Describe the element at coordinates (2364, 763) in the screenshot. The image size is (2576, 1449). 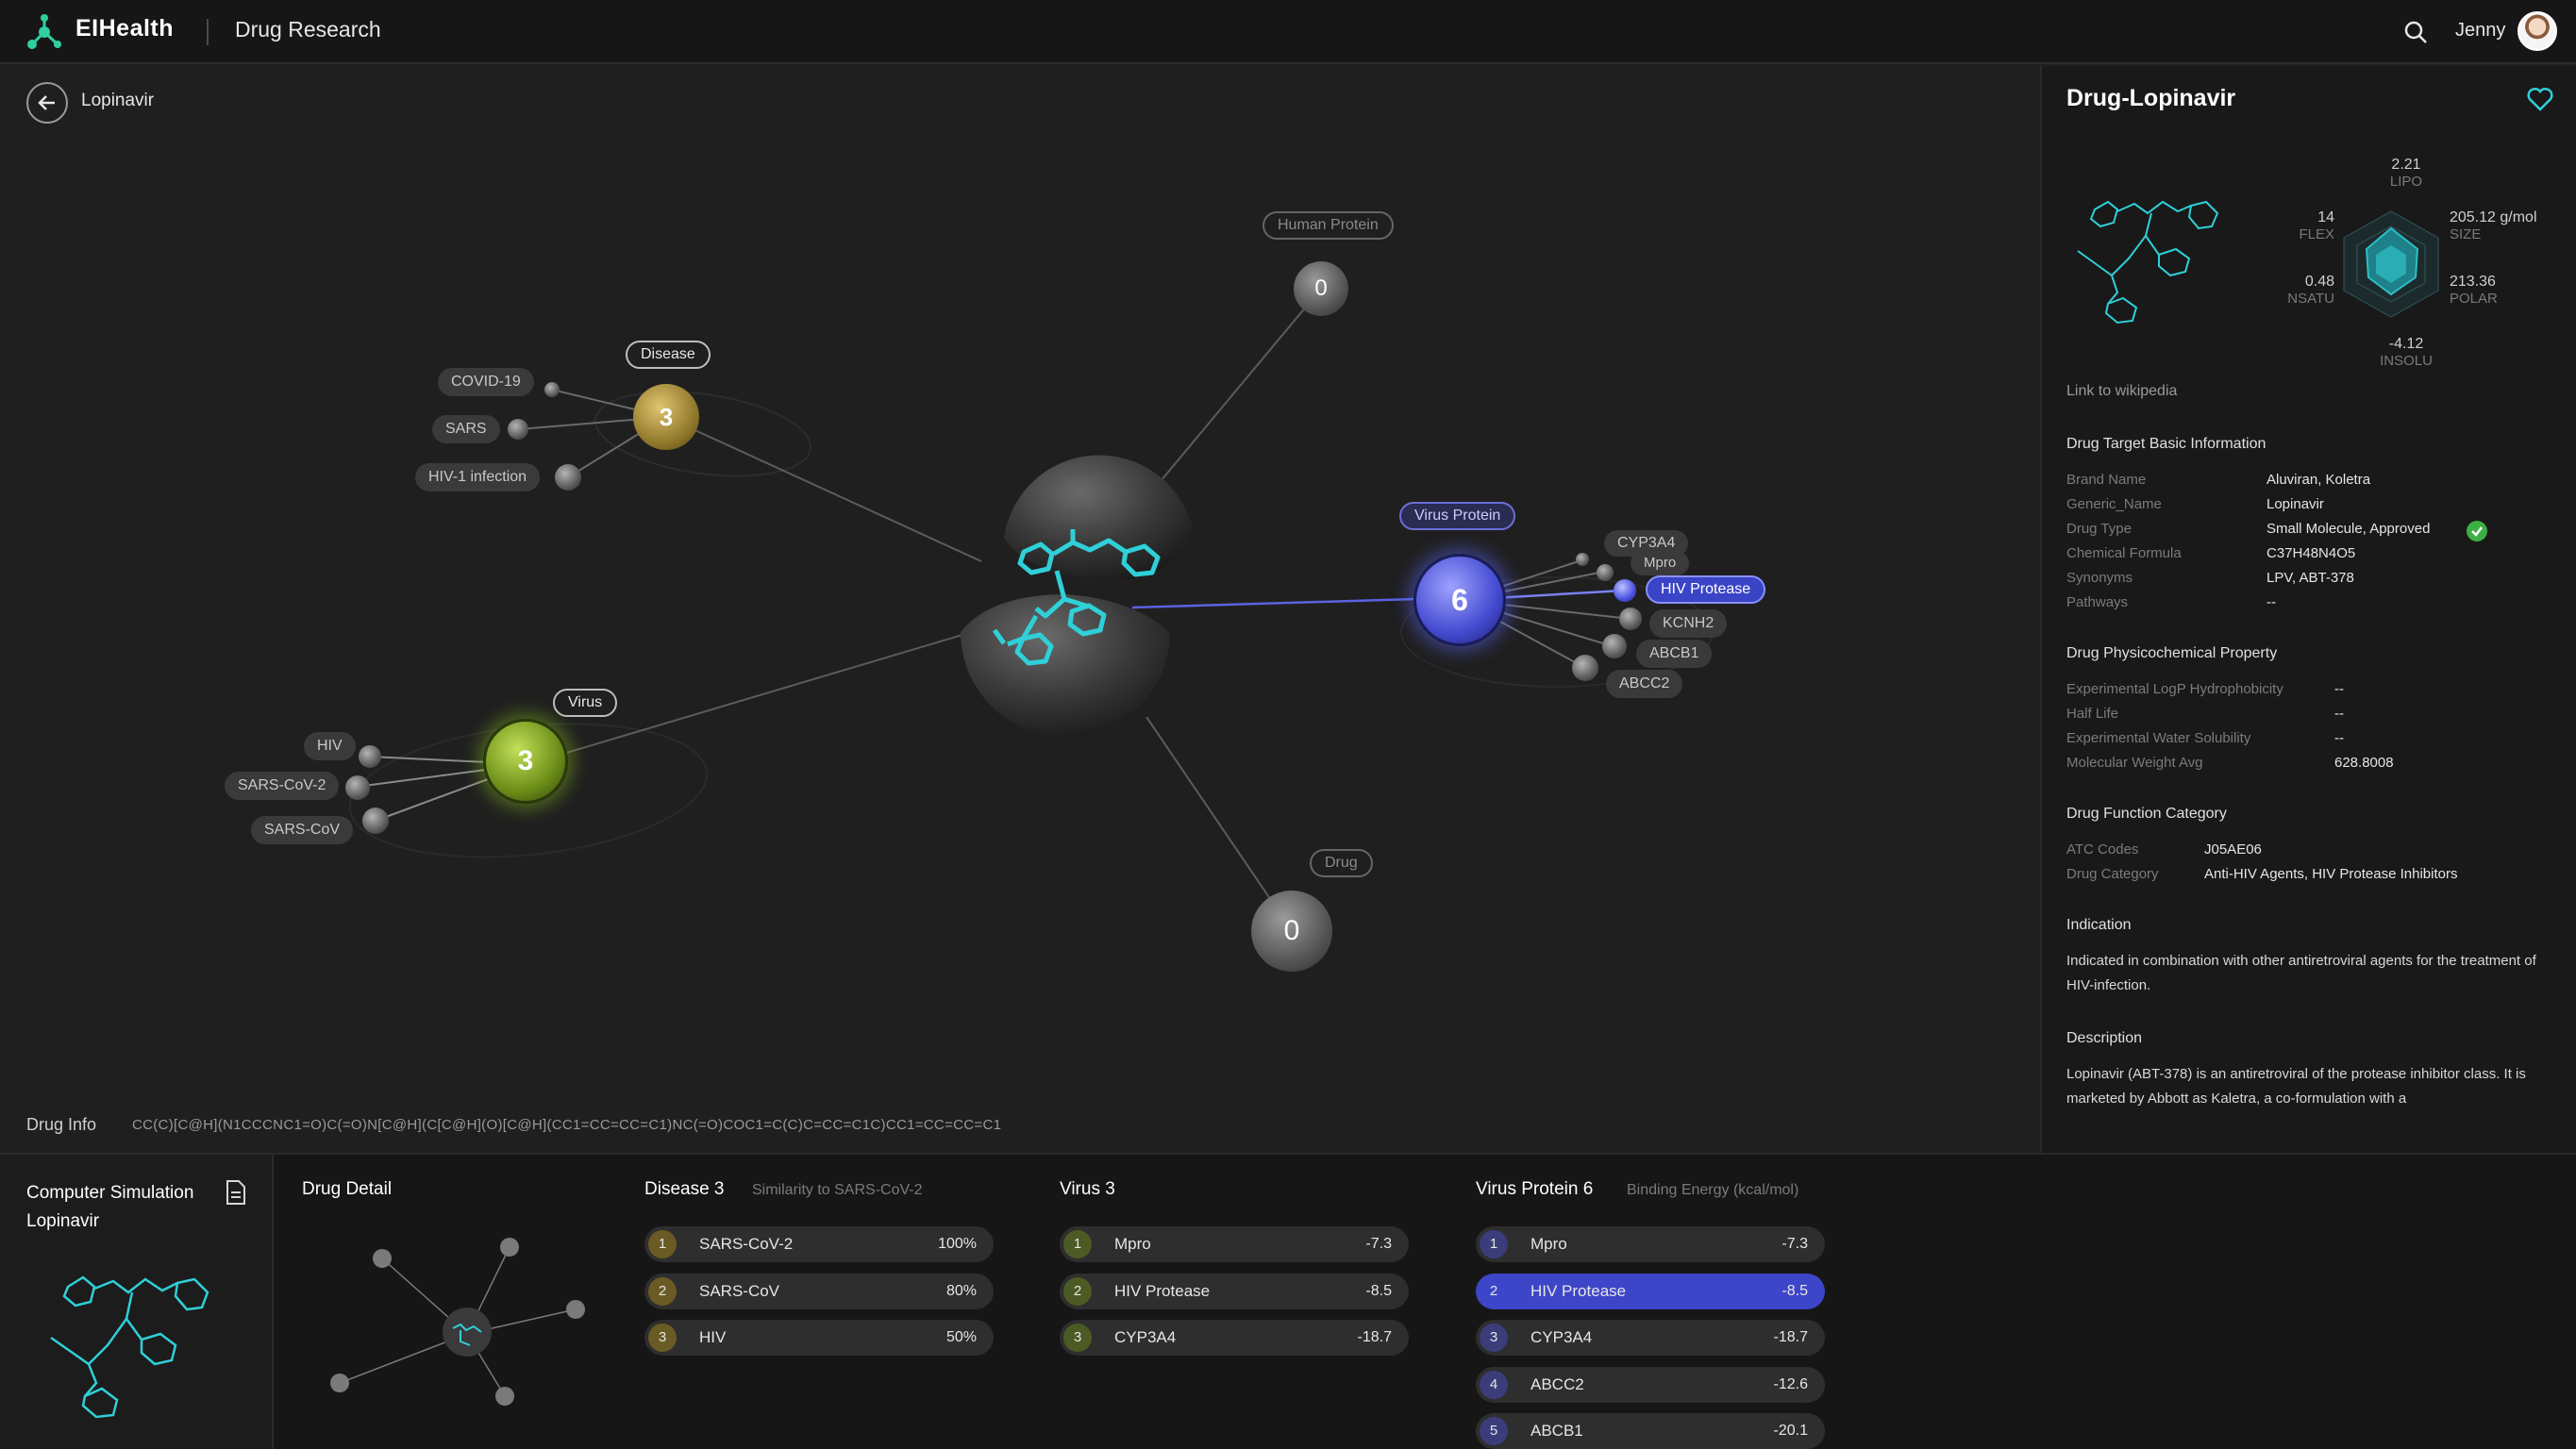
I see `phys-value: 628.8008` at that location.